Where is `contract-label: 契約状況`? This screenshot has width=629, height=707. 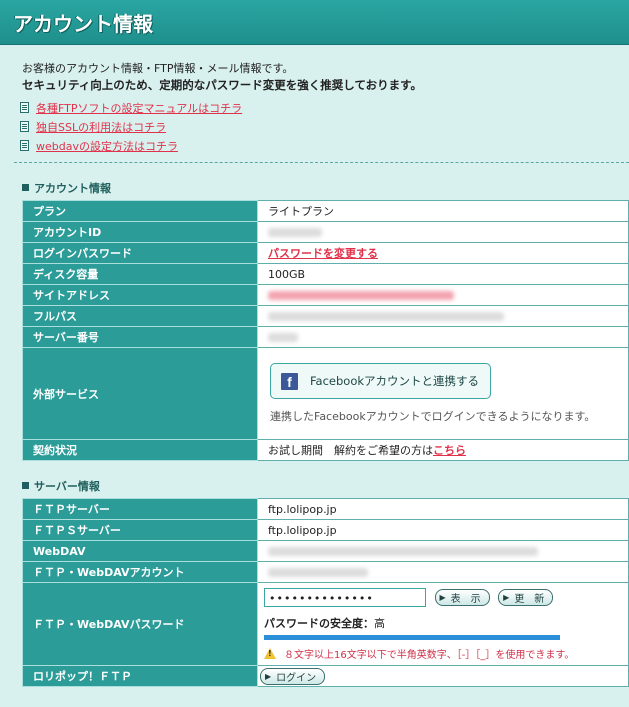
contract-label: 契約状況 is located at coordinates (140, 450).